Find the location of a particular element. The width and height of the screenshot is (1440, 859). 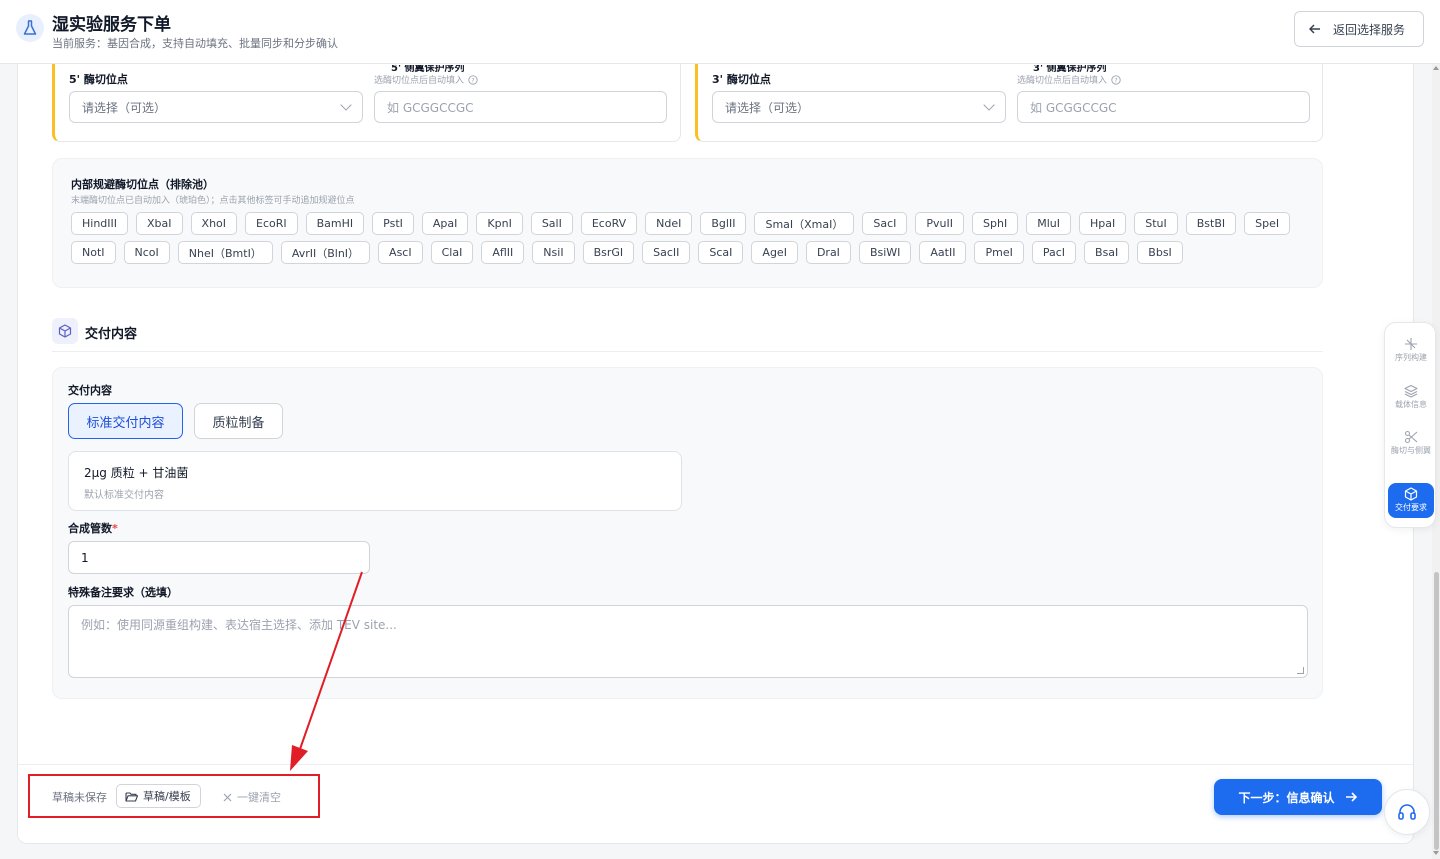

five-prime-hint: 选酶切位点后自动填入 ? is located at coordinates (426, 79).